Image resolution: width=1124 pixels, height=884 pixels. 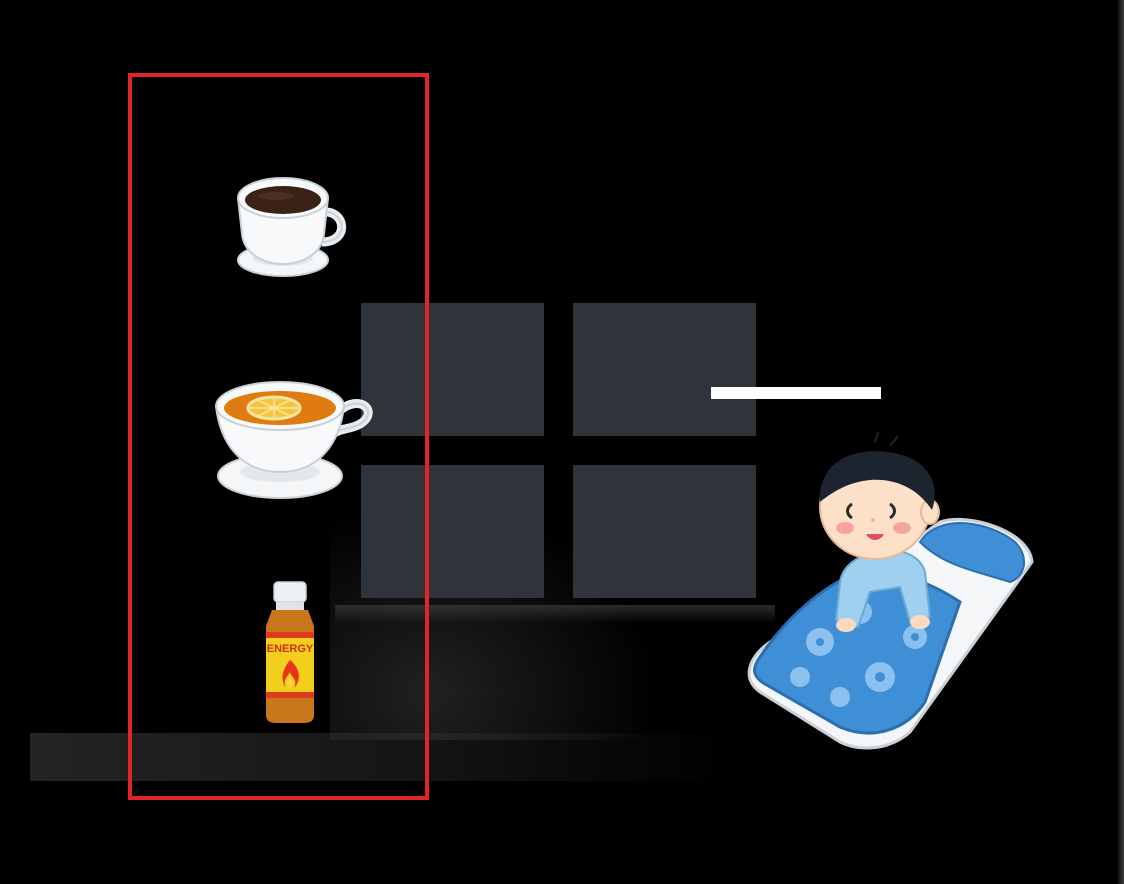 What do you see at coordinates (796, 393) in the screenshot?
I see `white-dash` at bounding box center [796, 393].